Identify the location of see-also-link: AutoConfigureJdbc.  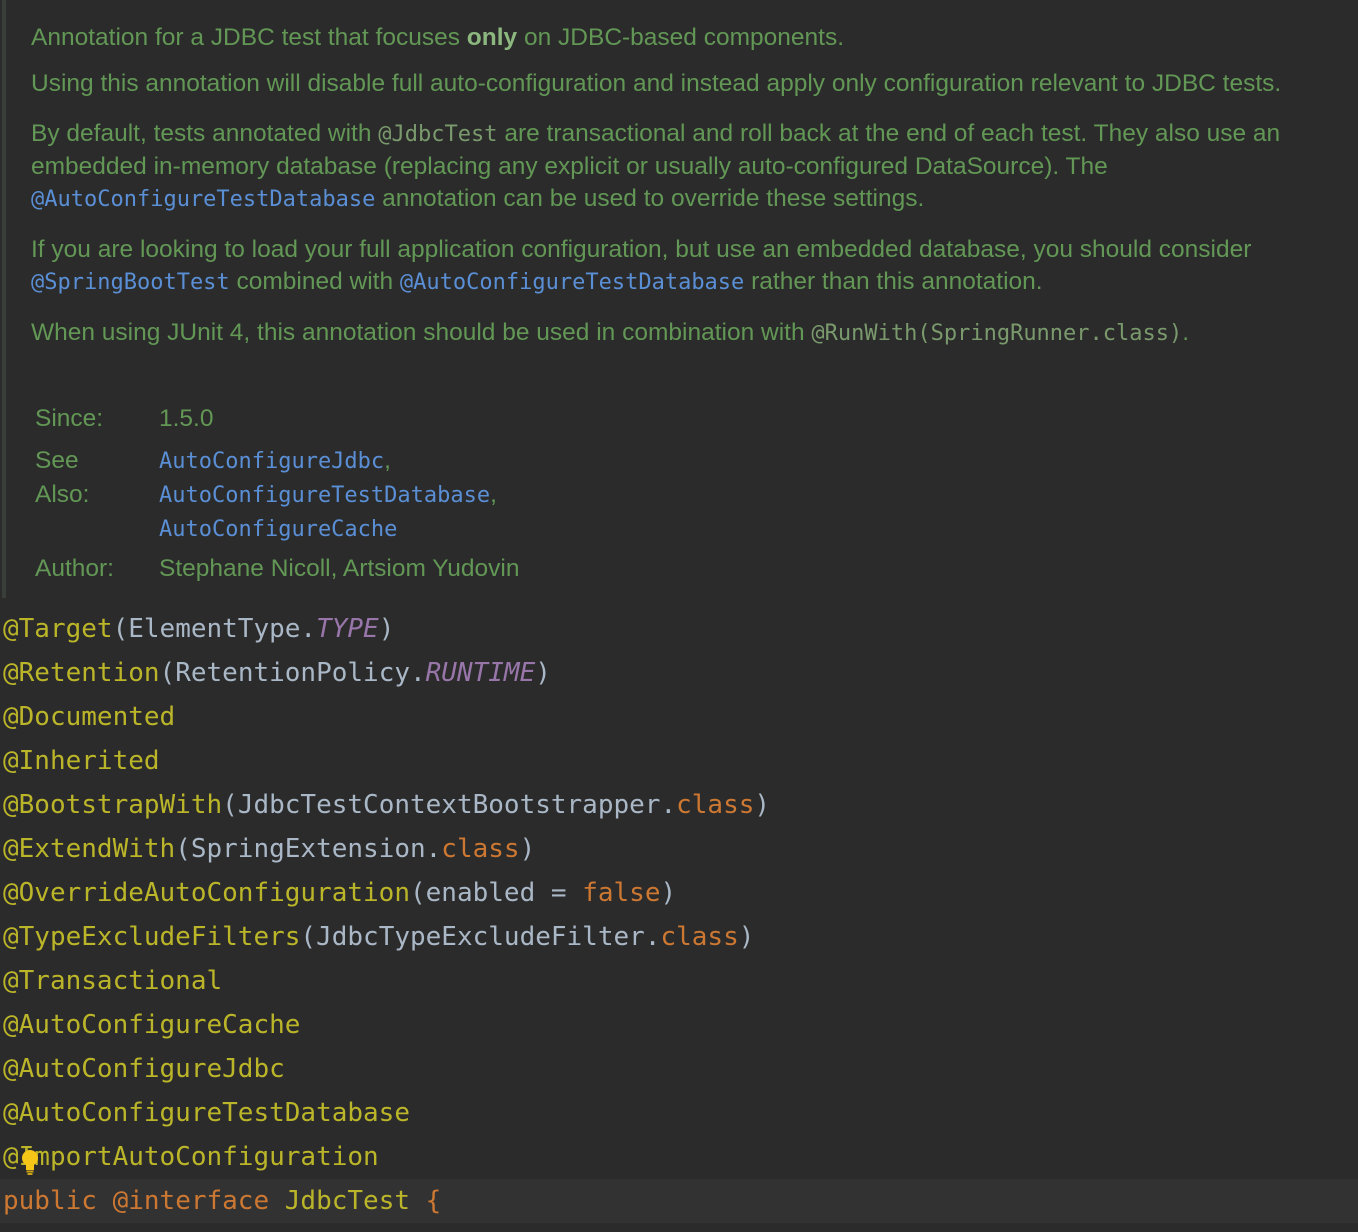
(271, 461).